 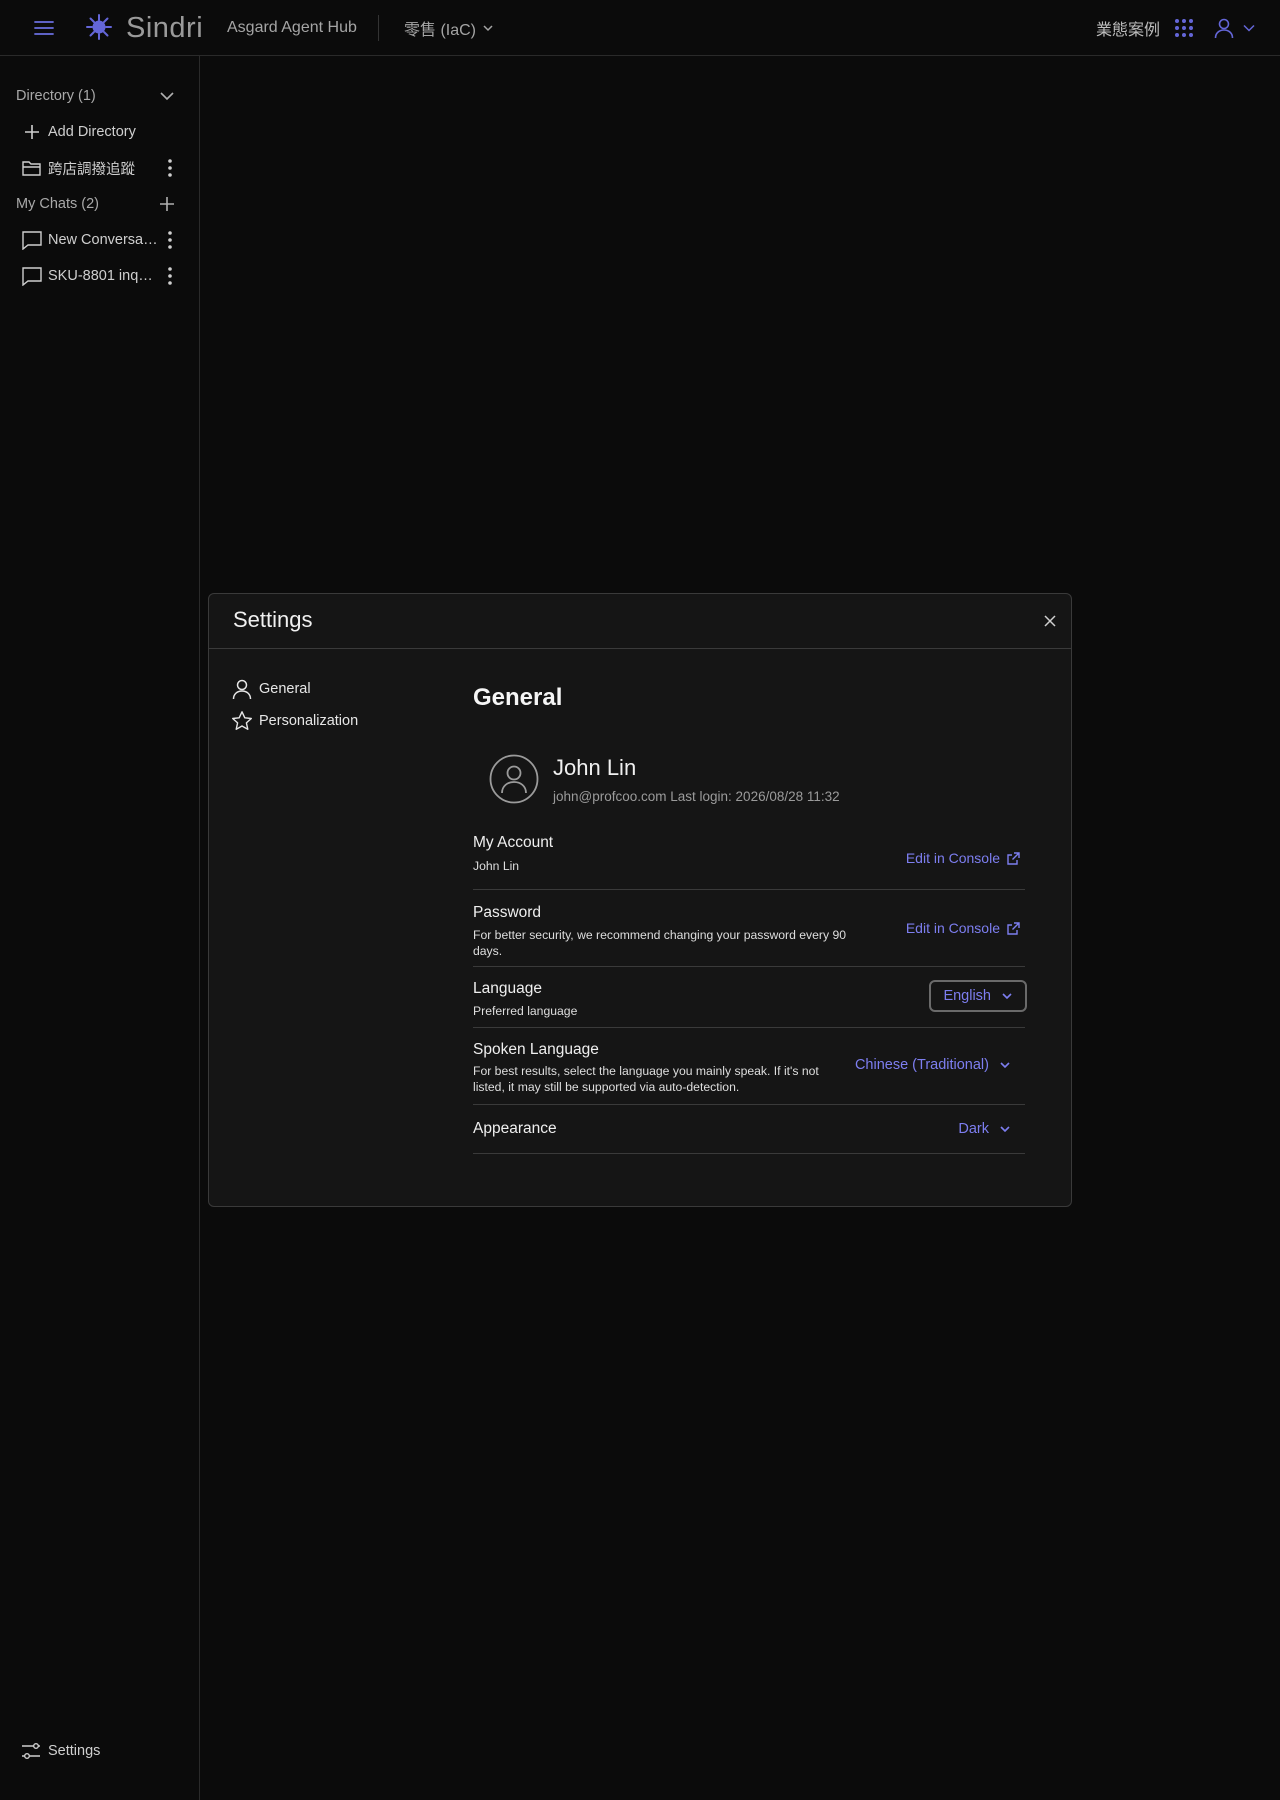 I want to click on appearance-select: Dark, so click(x=984, y=1129).